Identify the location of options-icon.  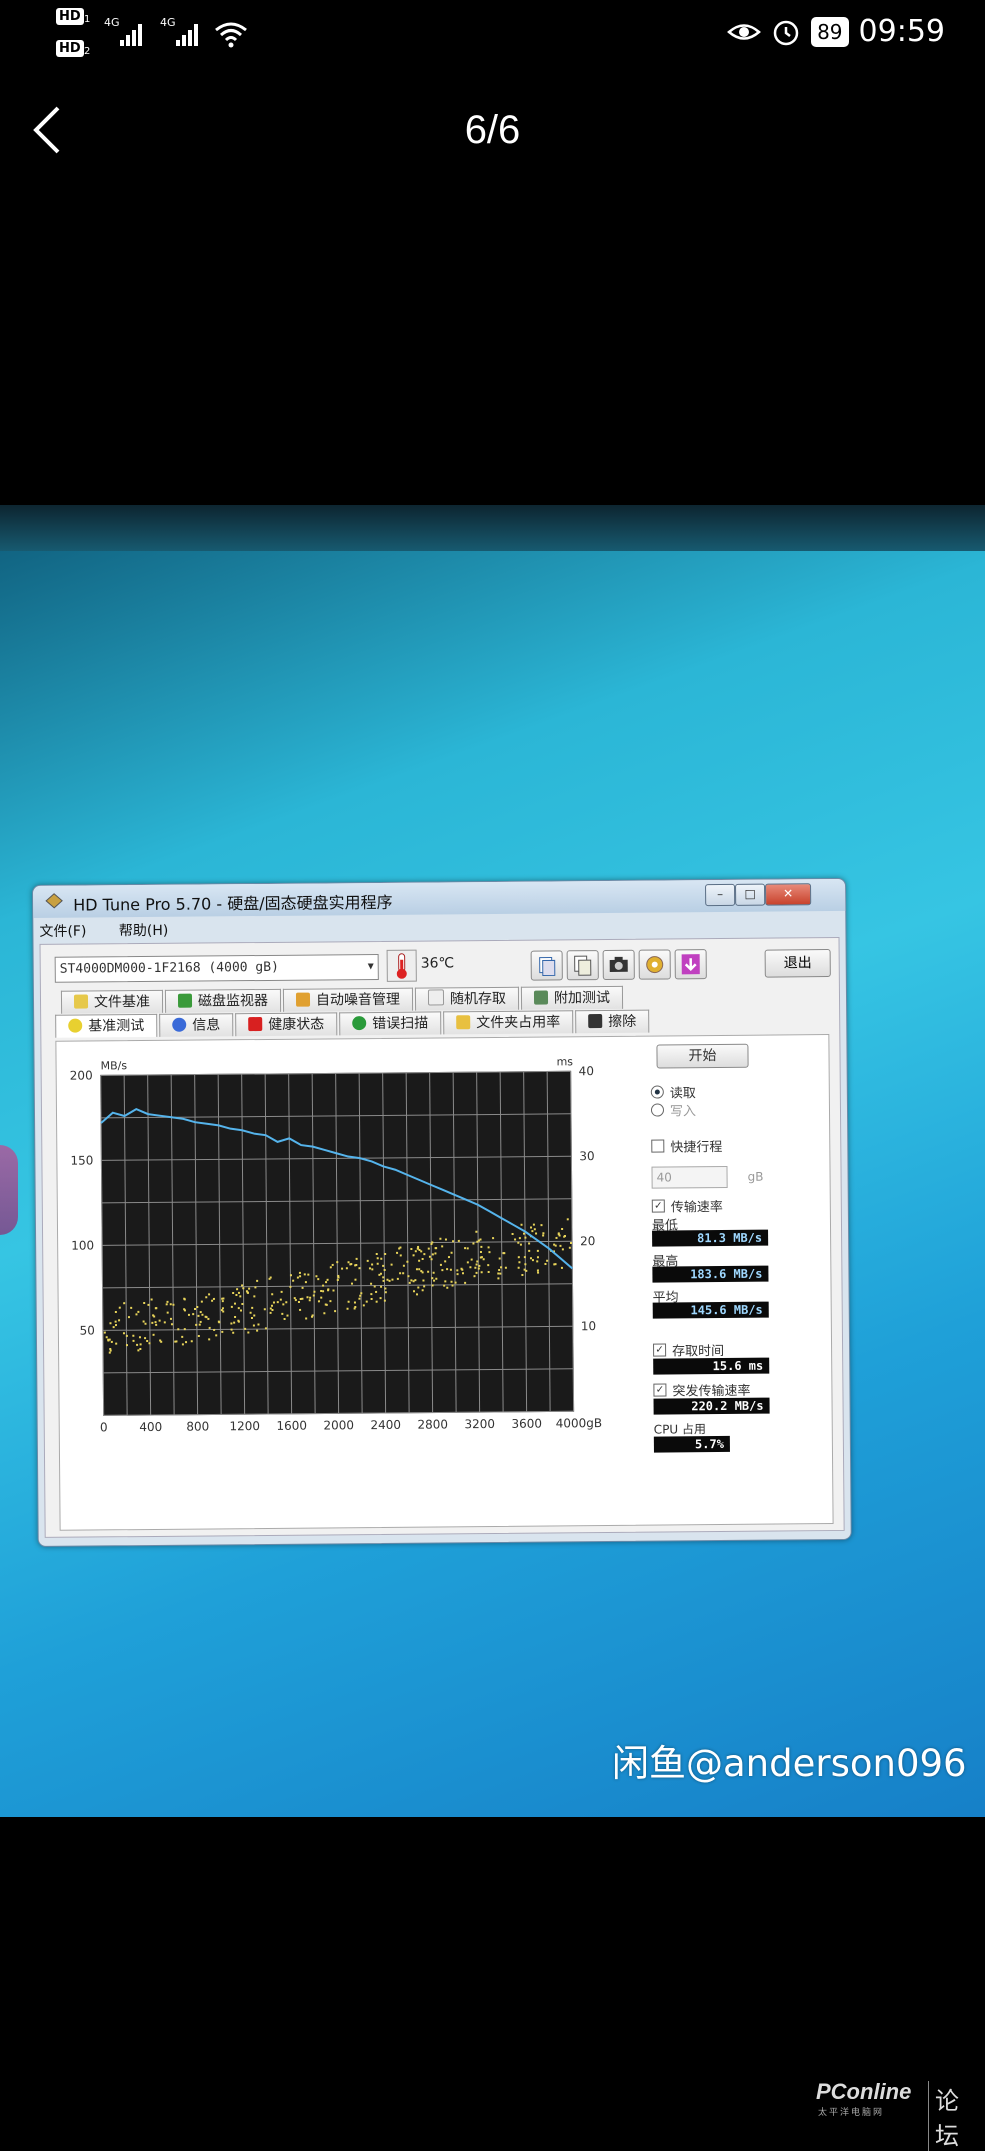
(654, 964).